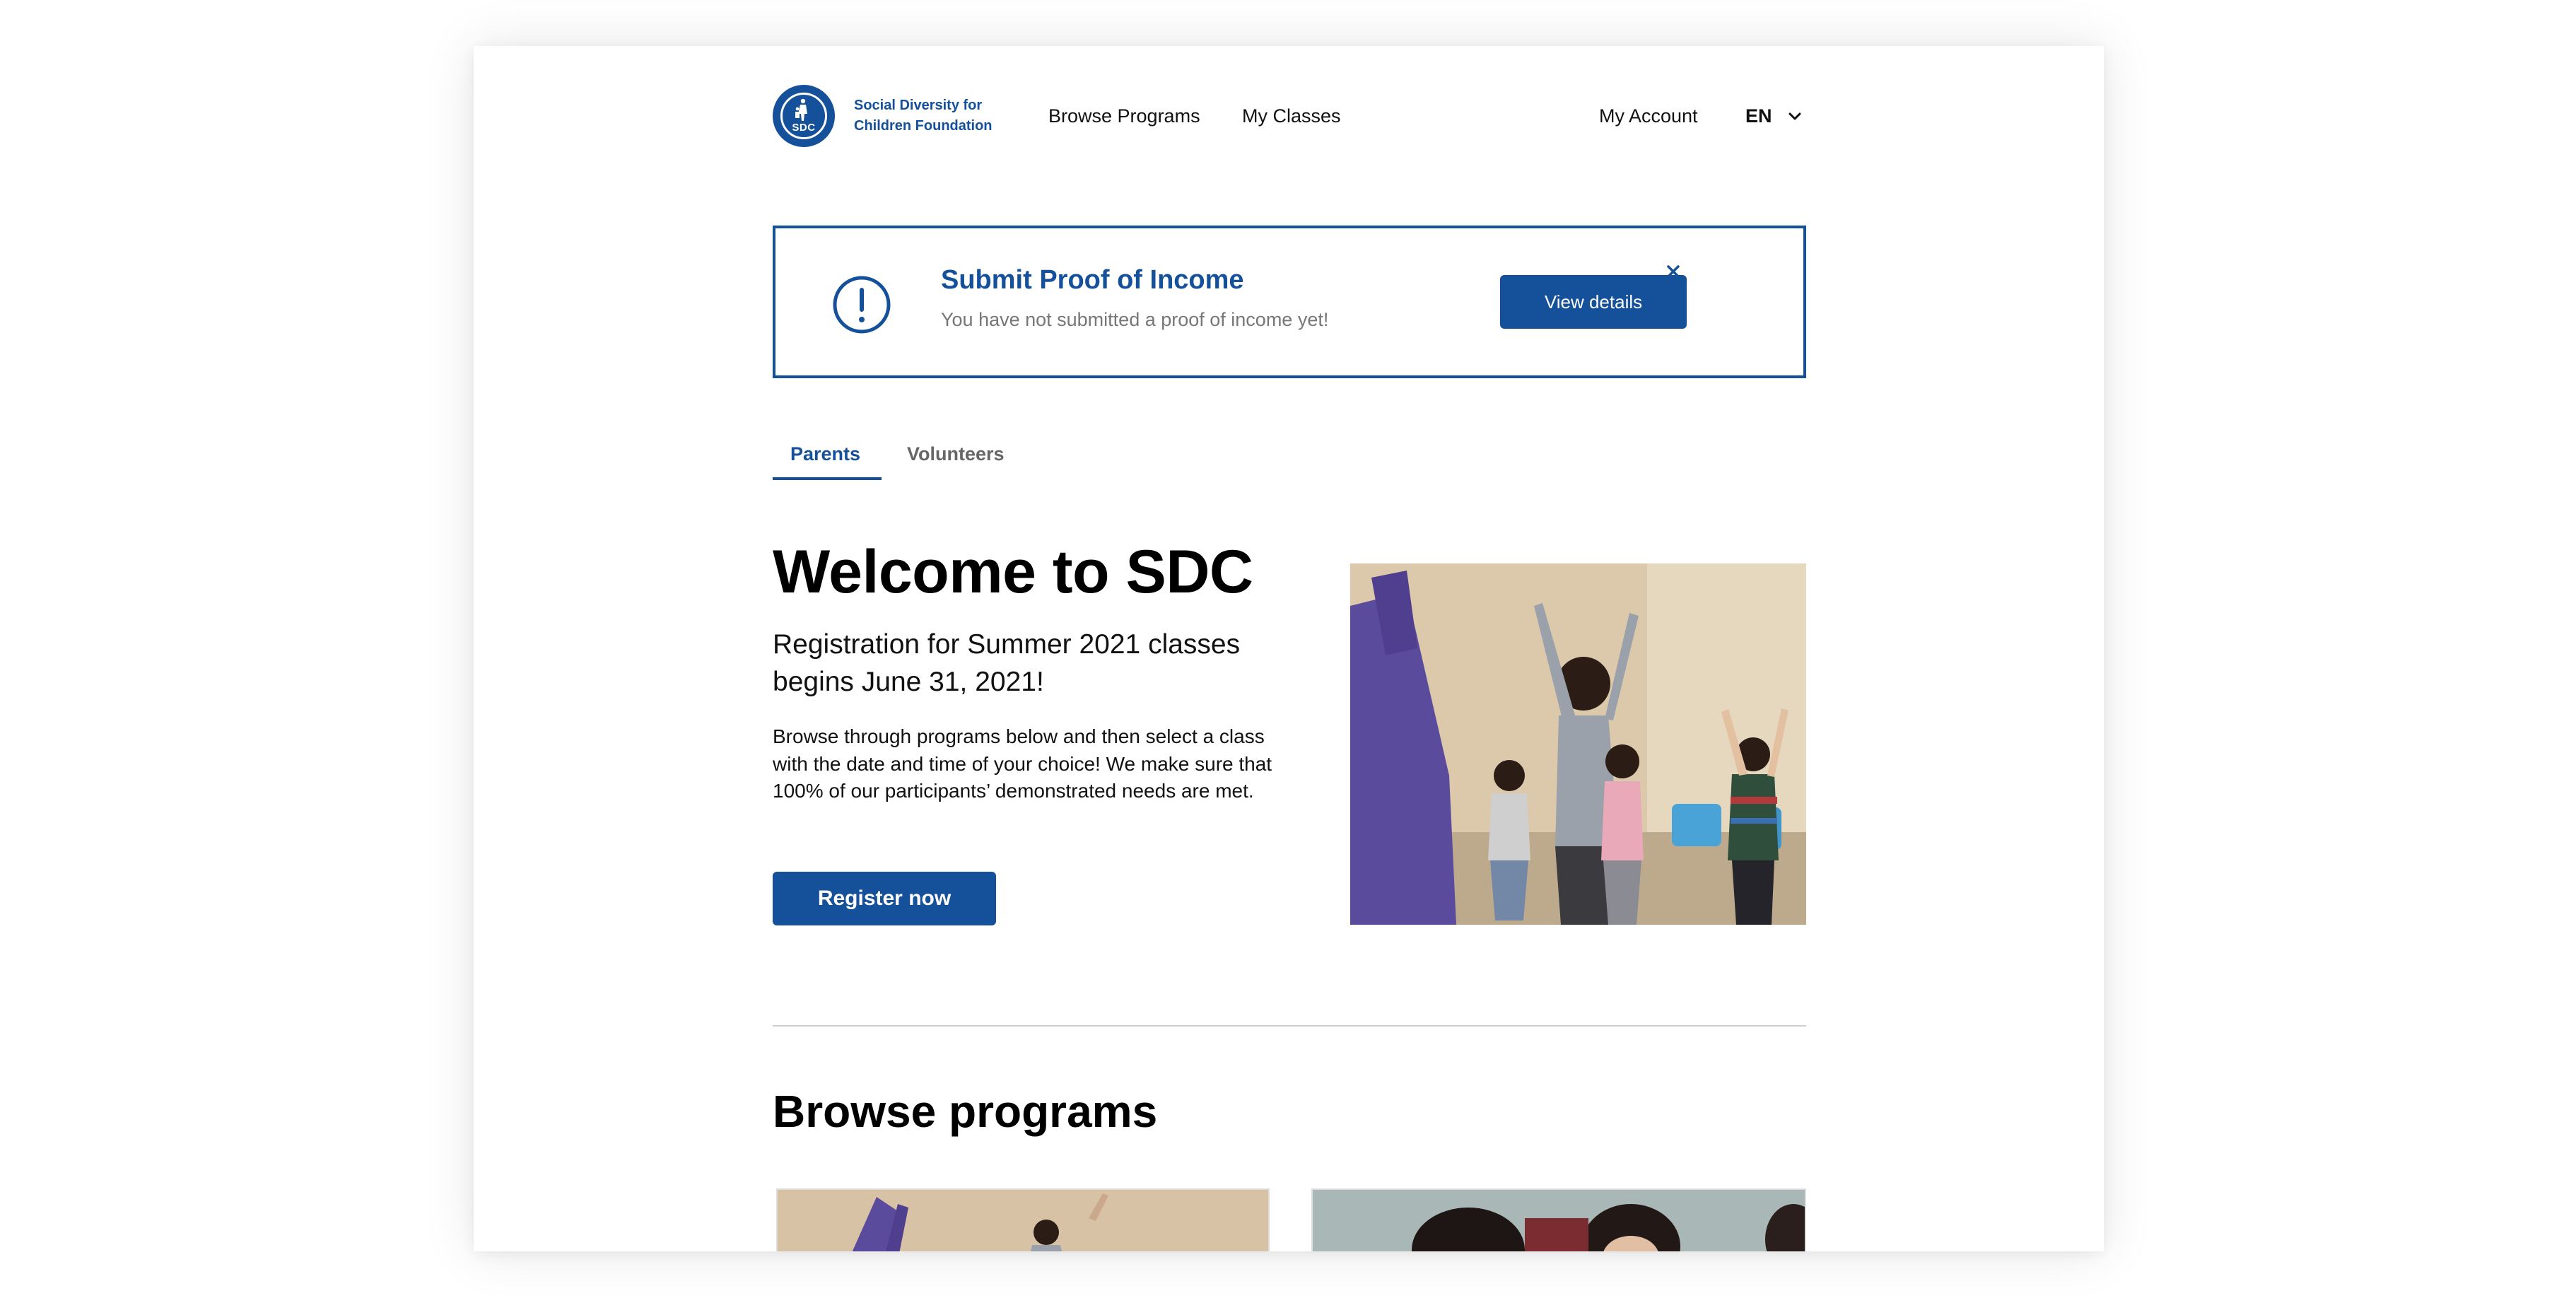 The image size is (2576, 1315). Describe the element at coordinates (801, 110) in the screenshot. I see `children-figure-icon` at that location.